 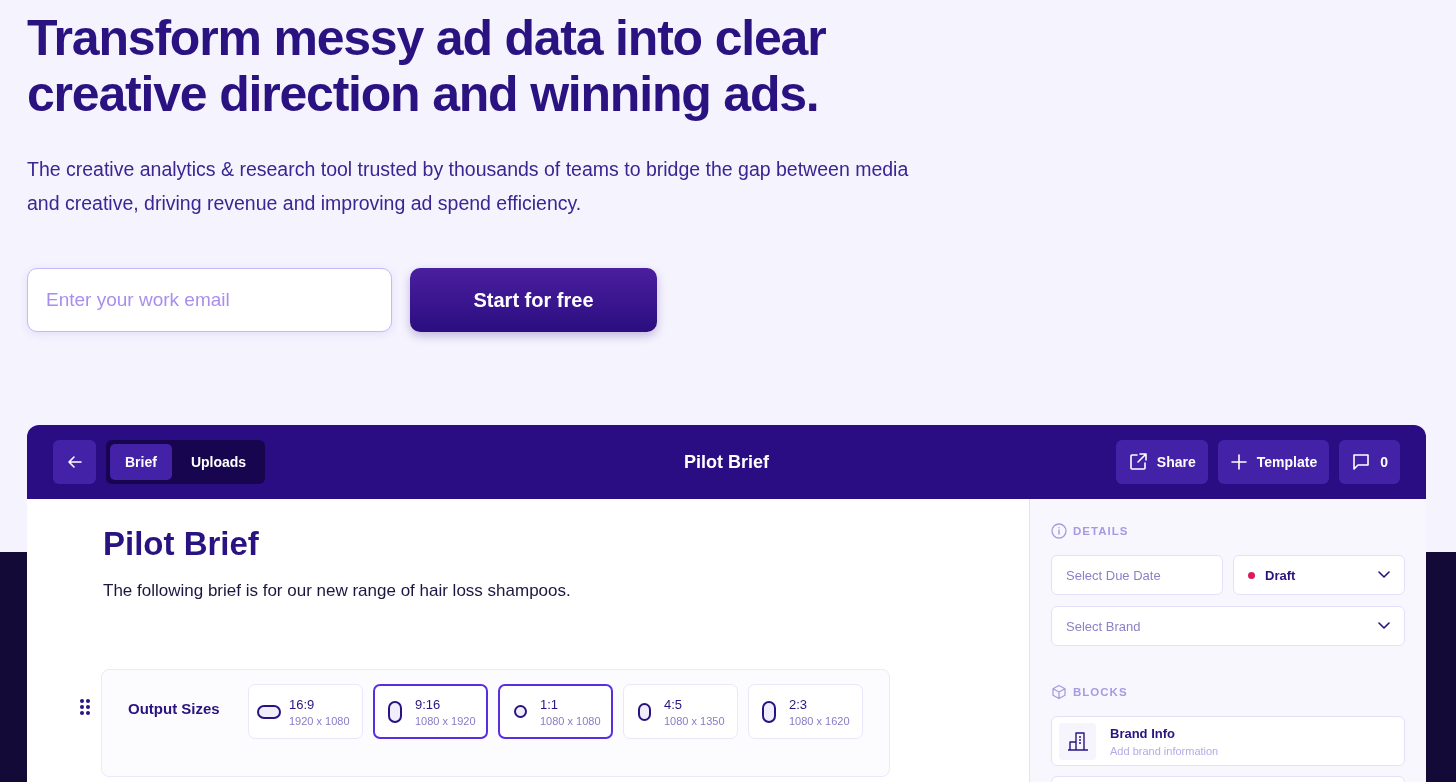 What do you see at coordinates (174, 709) in the screenshot?
I see `output-sizes-label: Output Sizes` at bounding box center [174, 709].